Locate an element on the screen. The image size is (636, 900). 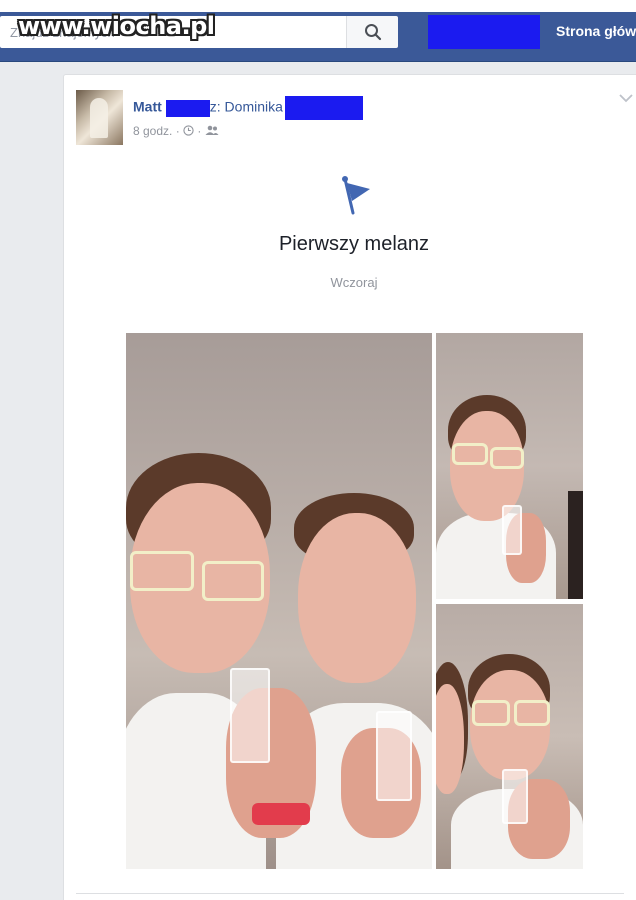
top-strip is located at coordinates (318, 6).